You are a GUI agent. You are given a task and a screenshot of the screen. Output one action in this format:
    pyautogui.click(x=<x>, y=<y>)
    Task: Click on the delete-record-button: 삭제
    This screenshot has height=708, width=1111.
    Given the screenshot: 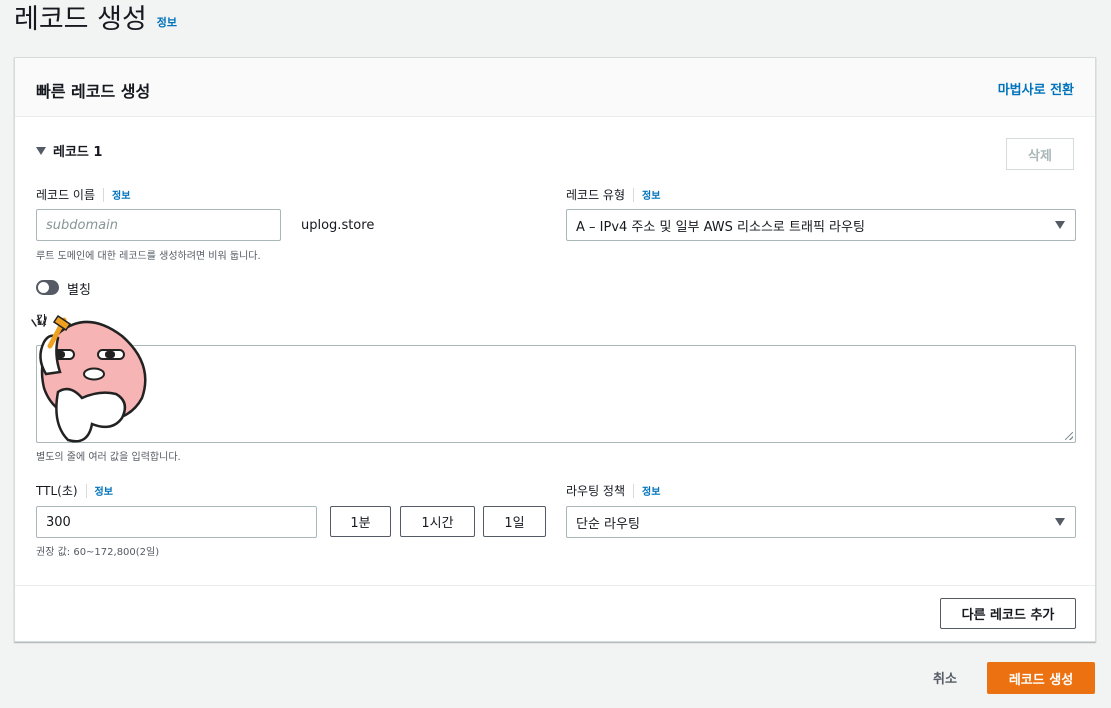 What is the action you would take?
    pyautogui.click(x=1040, y=154)
    